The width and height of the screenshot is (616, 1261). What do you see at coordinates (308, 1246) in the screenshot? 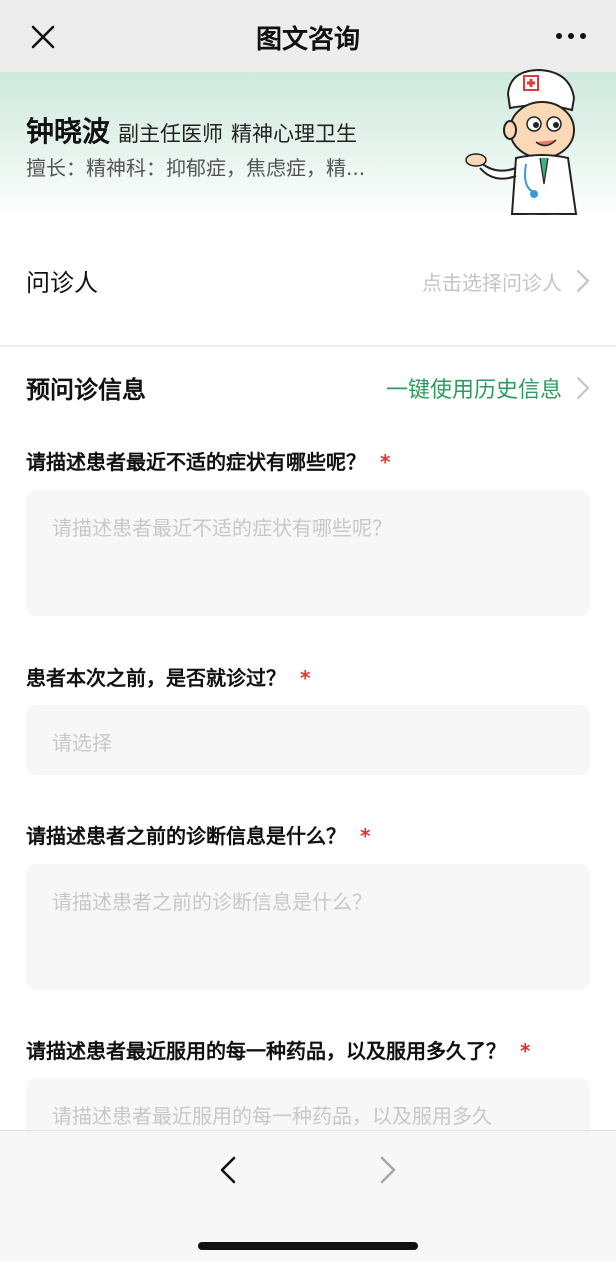
I see `home-indicator` at bounding box center [308, 1246].